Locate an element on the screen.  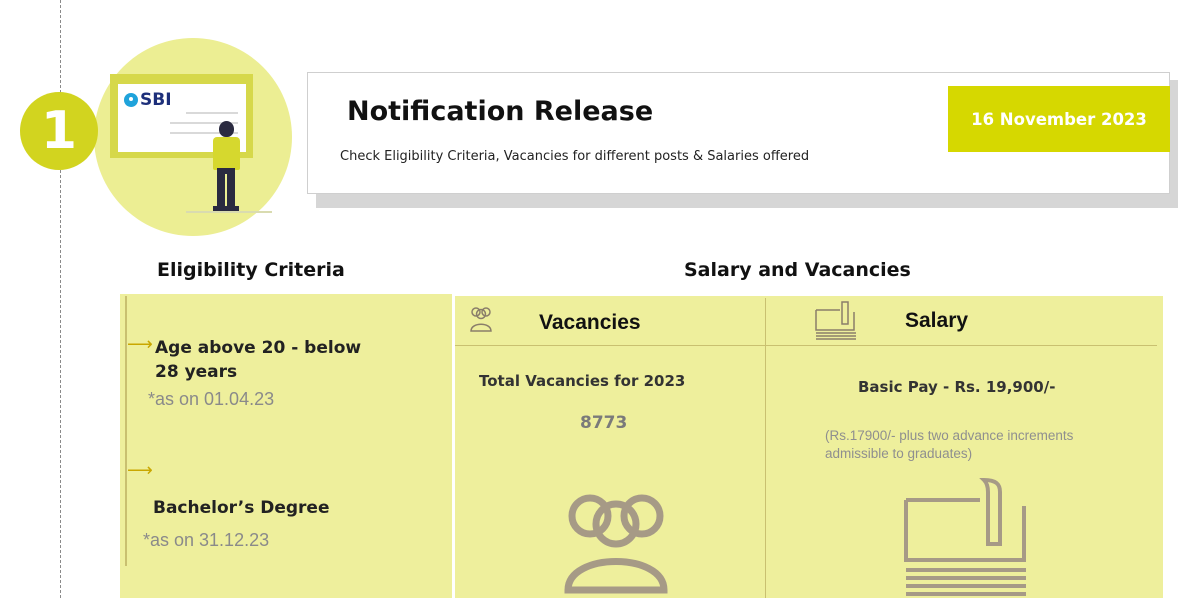
vacancies-title: Vacancies is located at coordinates (590, 322).